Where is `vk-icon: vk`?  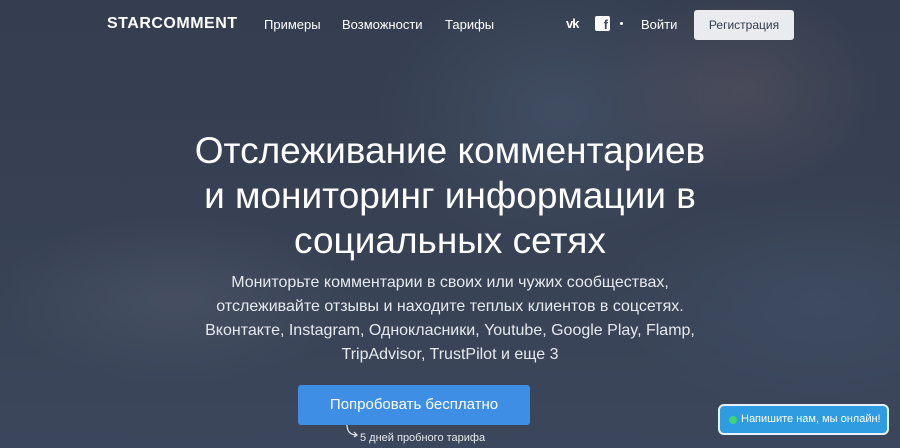 vk-icon: vk is located at coordinates (577, 24).